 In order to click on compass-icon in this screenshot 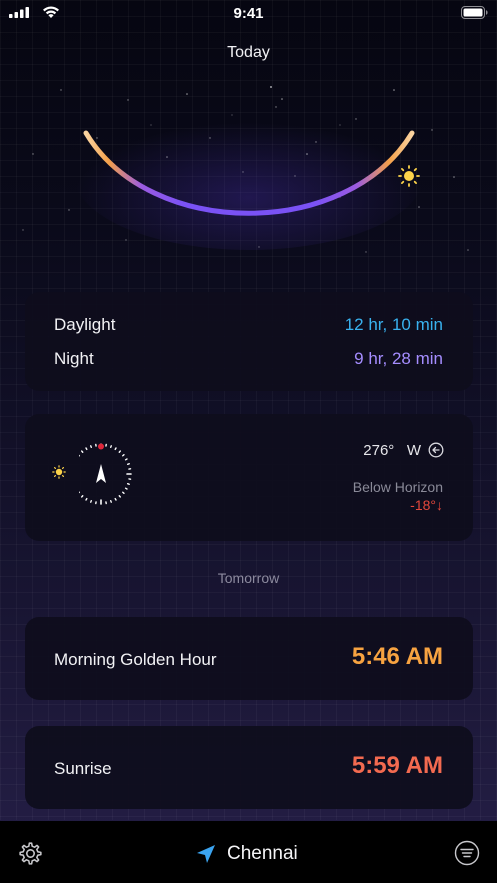, I will do `click(105, 474)`.